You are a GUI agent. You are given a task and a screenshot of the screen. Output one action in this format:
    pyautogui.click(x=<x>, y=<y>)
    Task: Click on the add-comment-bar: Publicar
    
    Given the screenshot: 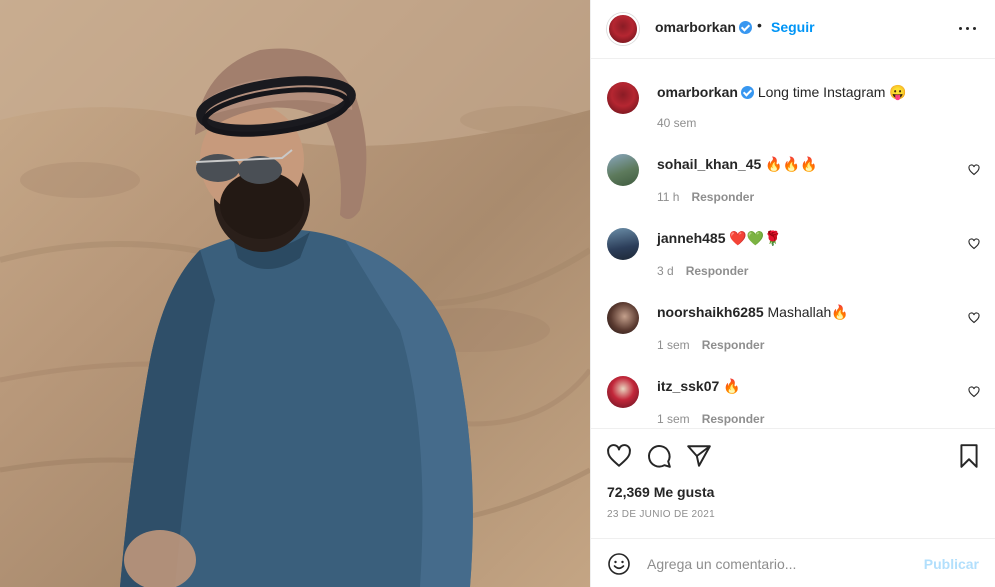 What is the action you would take?
    pyautogui.click(x=793, y=562)
    